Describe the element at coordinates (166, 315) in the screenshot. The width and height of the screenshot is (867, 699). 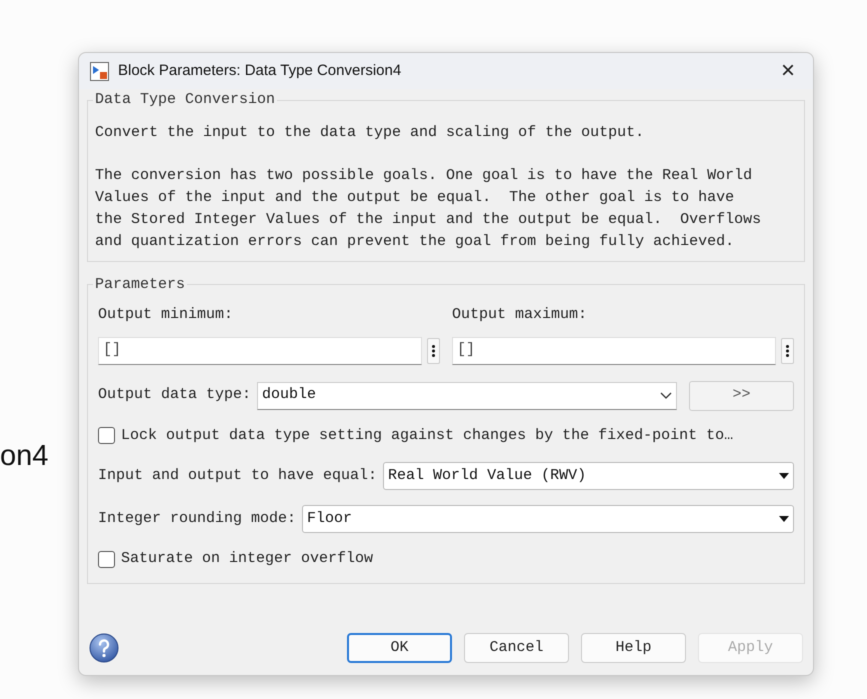
I see `field-label: Output minimum:` at that location.